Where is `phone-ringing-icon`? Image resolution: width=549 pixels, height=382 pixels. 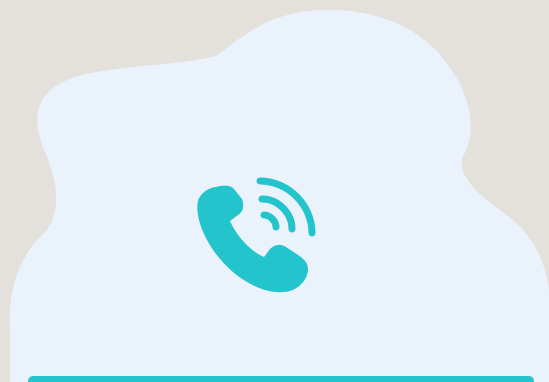 phone-ringing-icon is located at coordinates (258, 233).